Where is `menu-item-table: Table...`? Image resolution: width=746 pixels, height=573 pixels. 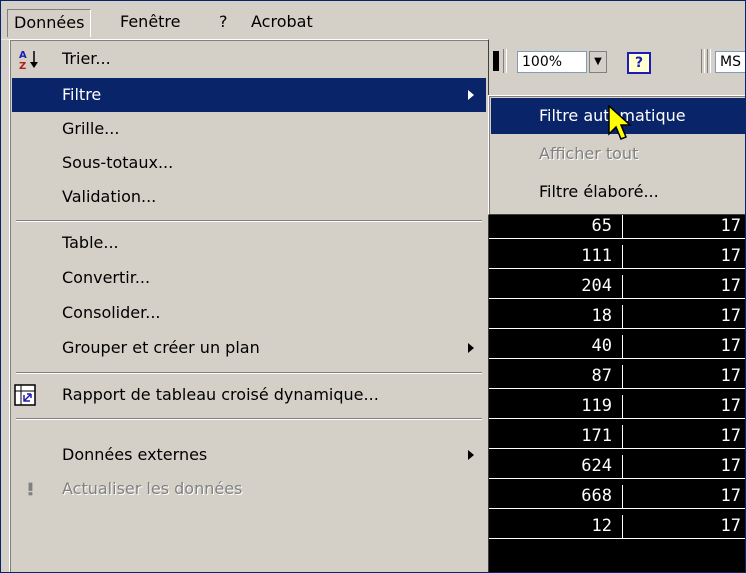
menu-item-table: Table... is located at coordinates (249, 243).